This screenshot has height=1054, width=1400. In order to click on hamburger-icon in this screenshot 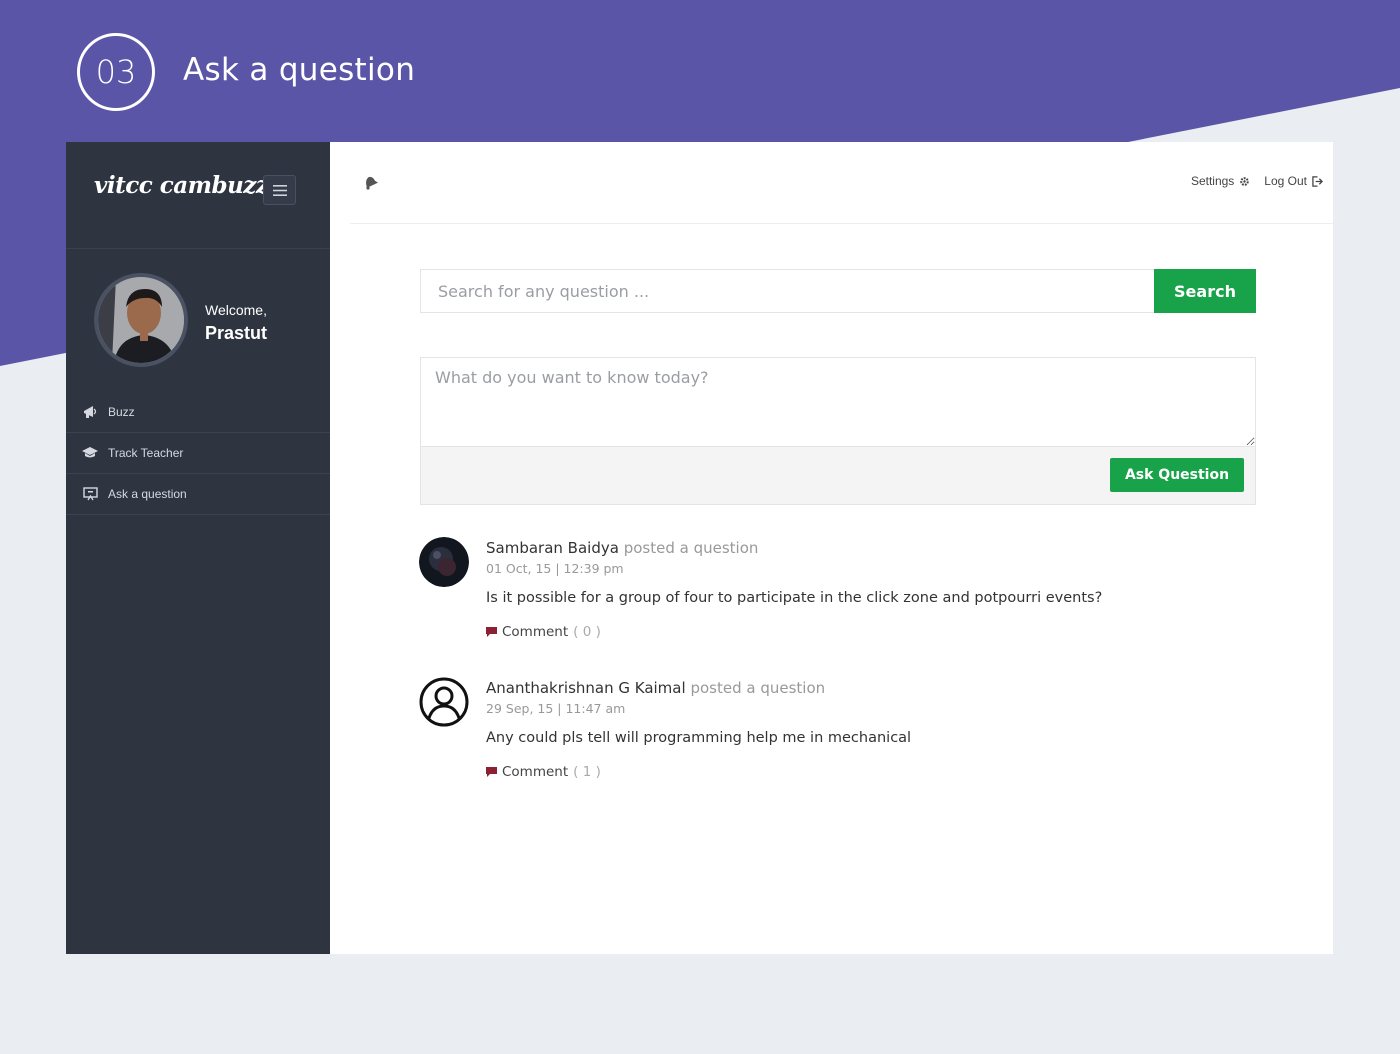, I will do `click(279, 190)`.